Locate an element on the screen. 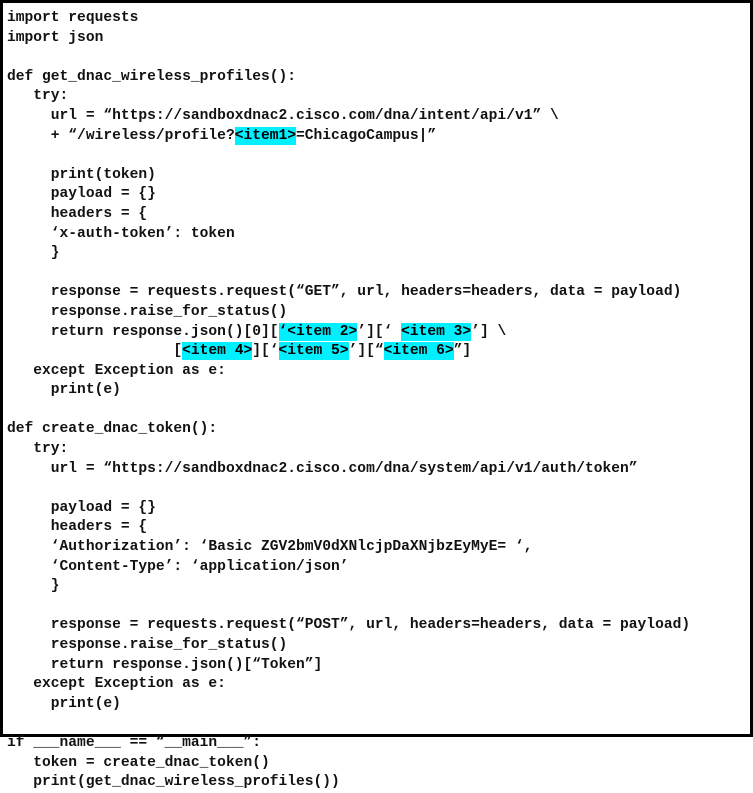 The width and height of the screenshot is (753, 793). code-line: return response.json()[“Token”] is located at coordinates (378, 666).